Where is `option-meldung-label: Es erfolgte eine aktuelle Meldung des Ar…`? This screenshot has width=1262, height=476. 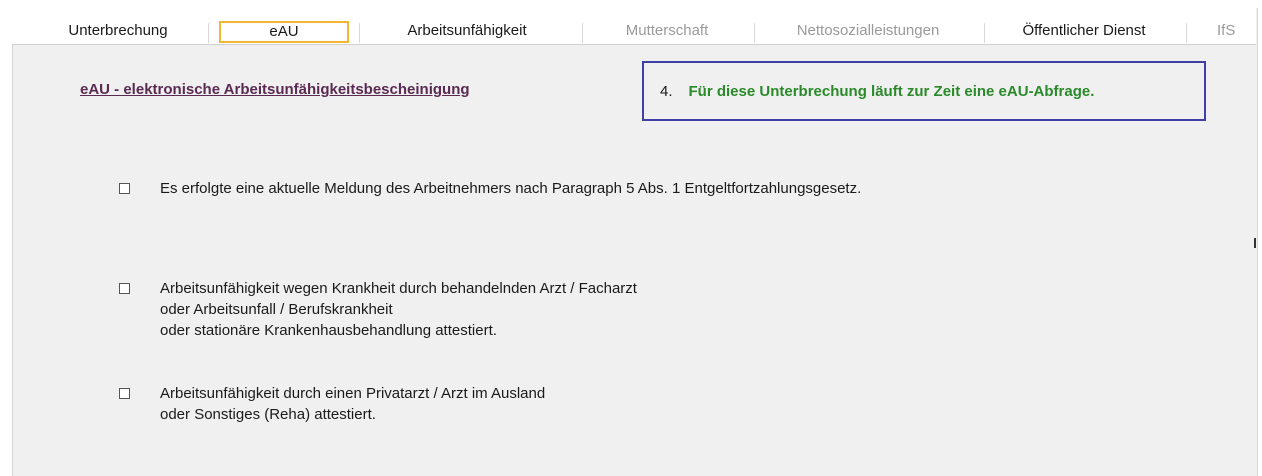 option-meldung-label: Es erfolgte eine aktuelle Meldung des Ar… is located at coordinates (510, 188).